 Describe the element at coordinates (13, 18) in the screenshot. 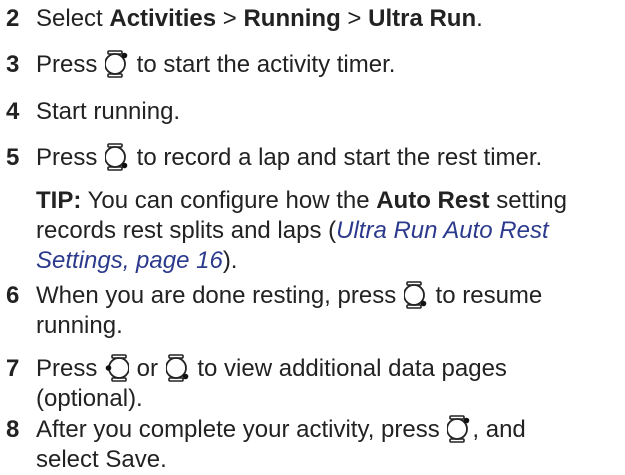

I see `step-number: 2` at that location.